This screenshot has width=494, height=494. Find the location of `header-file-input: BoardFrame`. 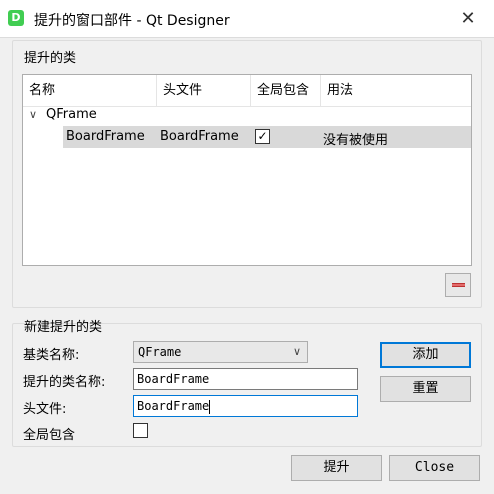

header-file-input: BoardFrame is located at coordinates (245, 406).